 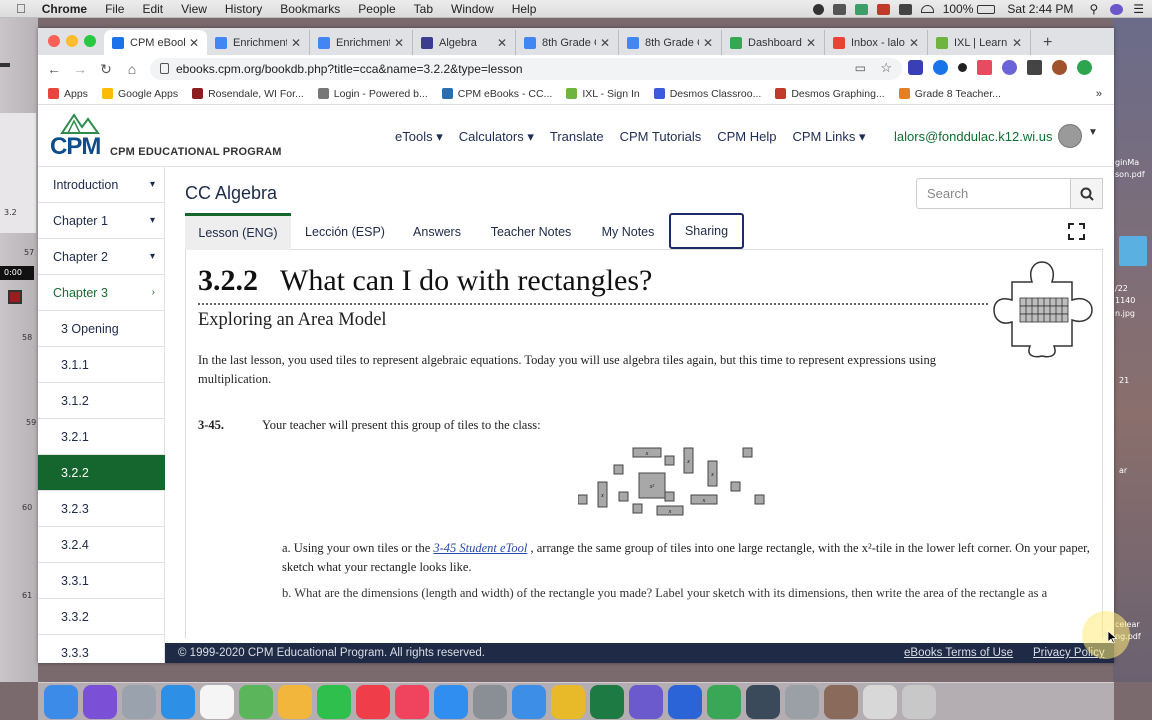 I want to click on sidebar-item: 3.2.1, so click(x=101, y=437).